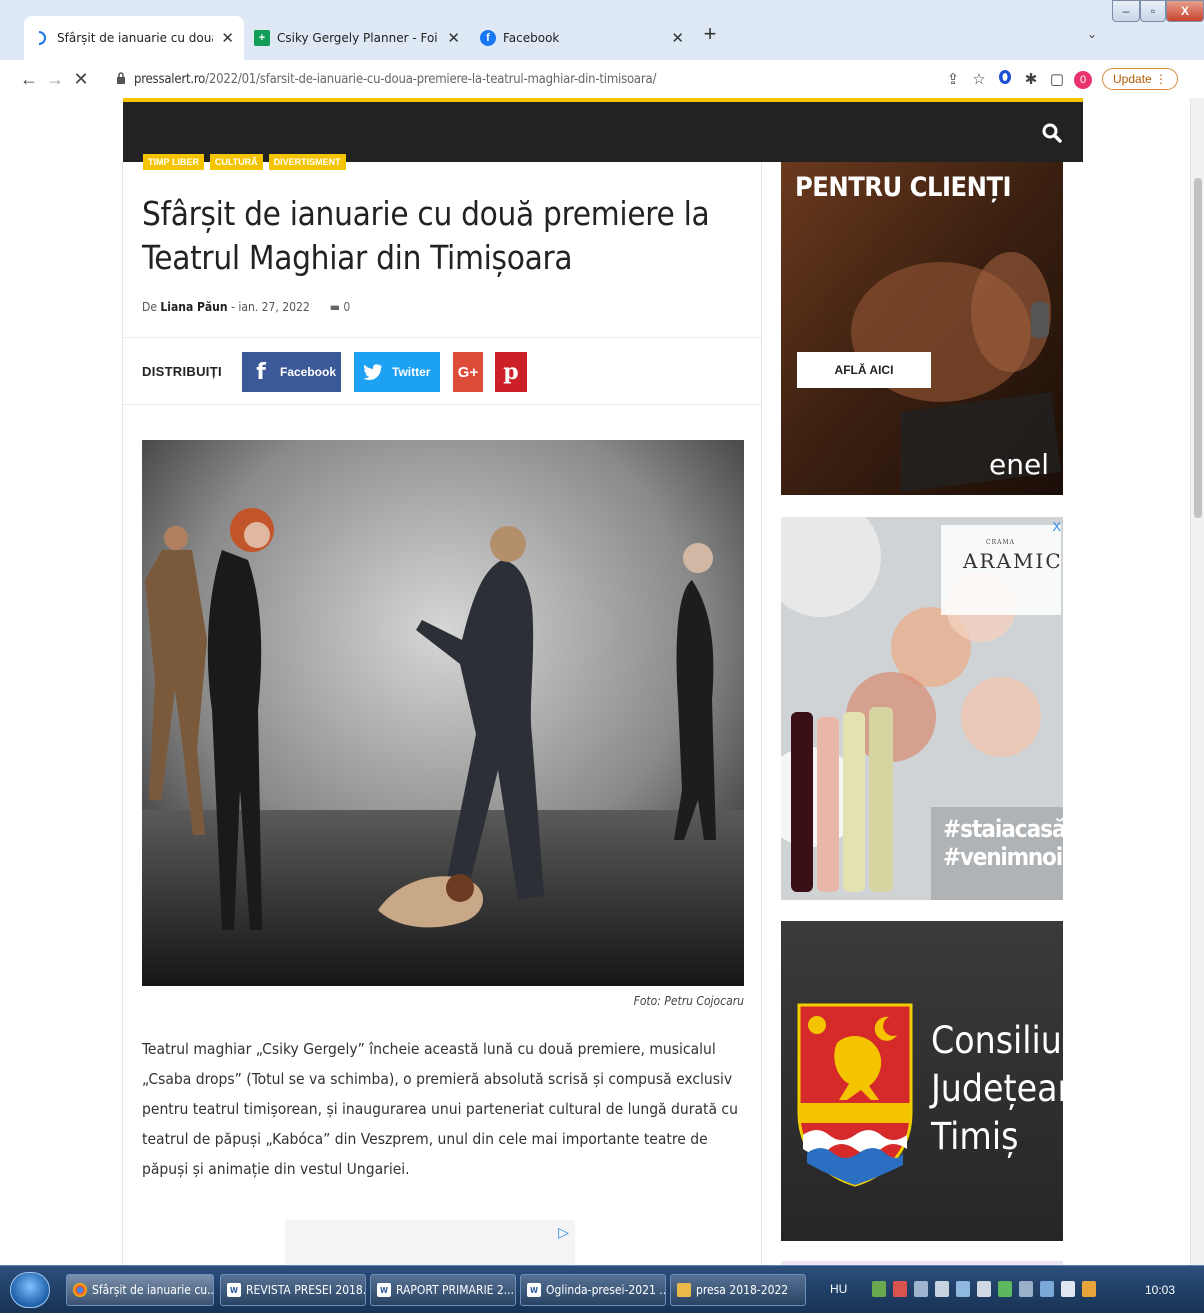  What do you see at coordinates (710, 34) in the screenshot?
I see `new-tab-button: +` at bounding box center [710, 34].